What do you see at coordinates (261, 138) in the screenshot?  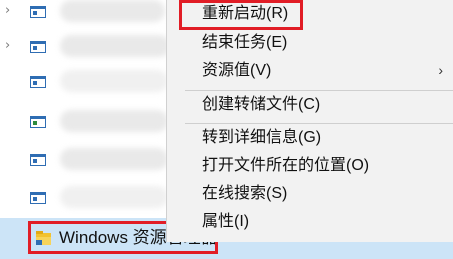 I see `menu-item-go-to-details: 转到详细信息(G)` at bounding box center [261, 138].